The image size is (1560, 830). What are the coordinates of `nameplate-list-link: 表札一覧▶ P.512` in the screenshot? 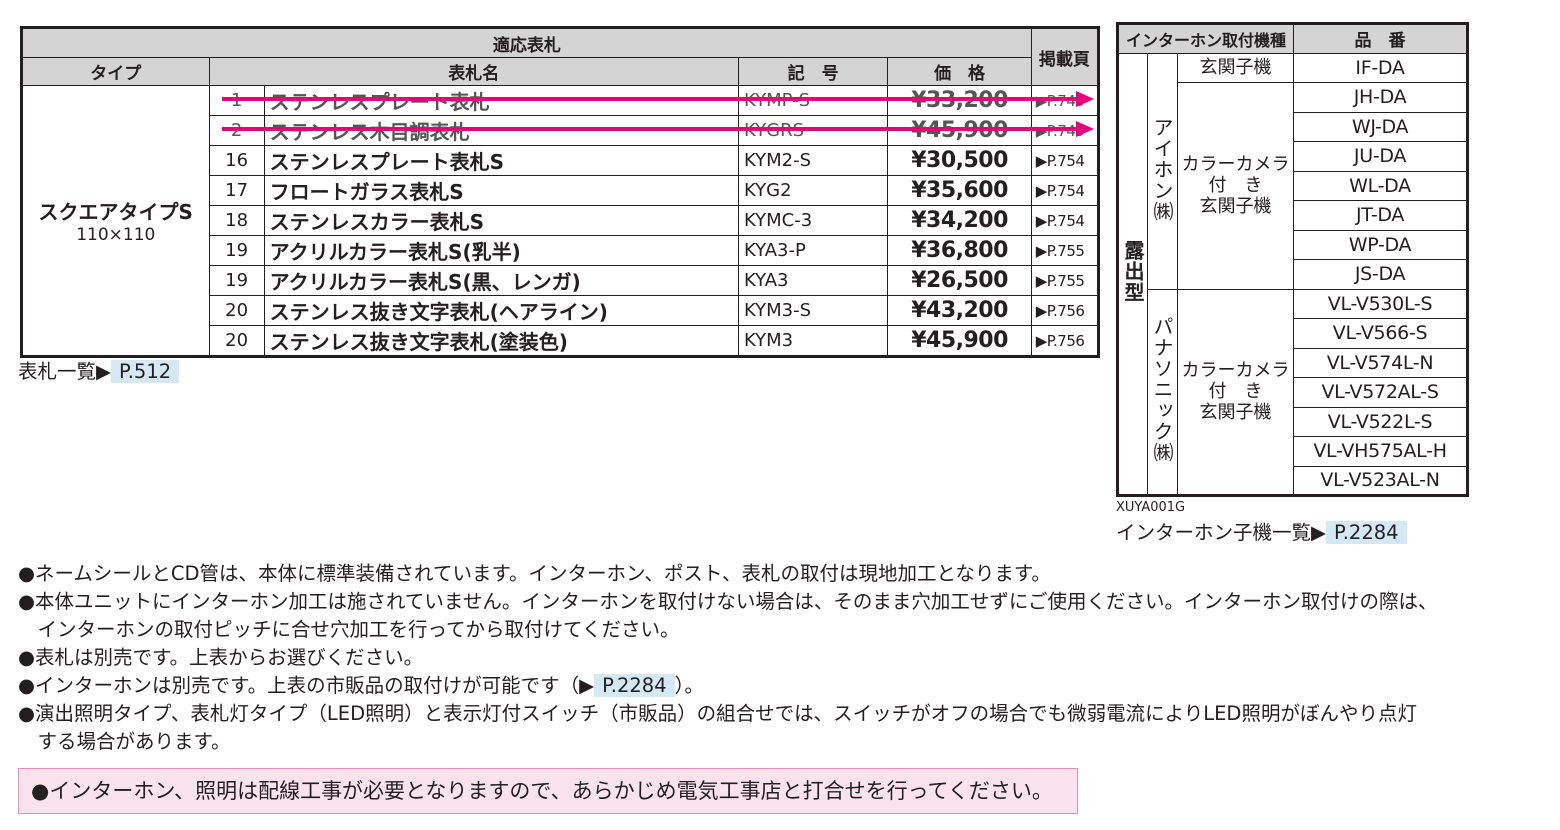 It's located at (99, 372).